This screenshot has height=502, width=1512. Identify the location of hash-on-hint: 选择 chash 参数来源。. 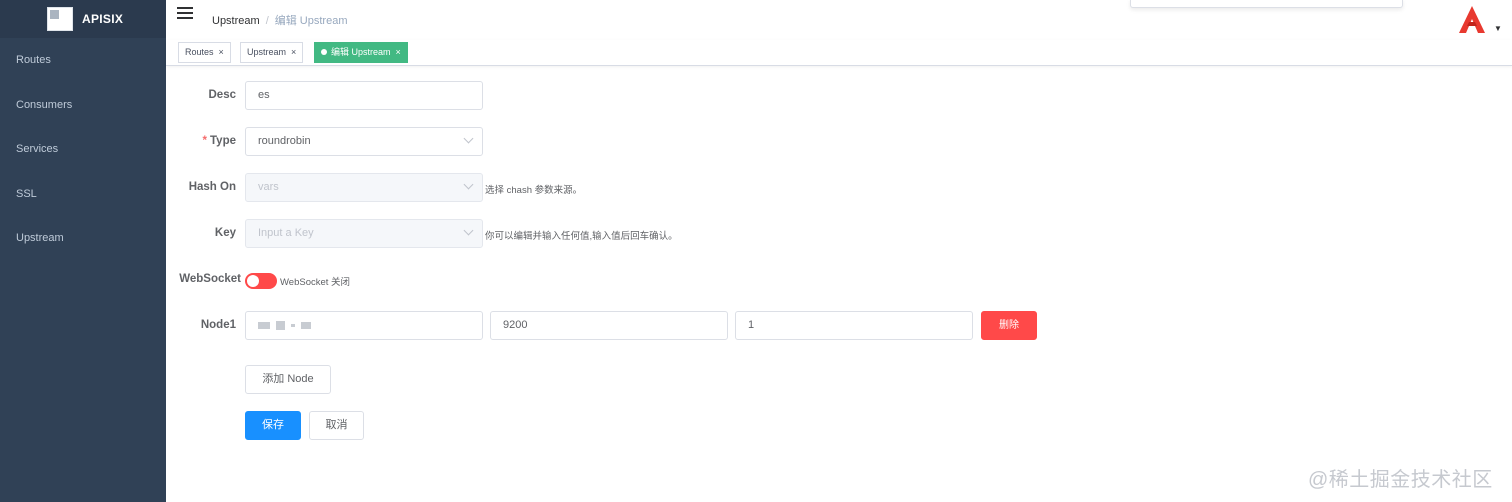
(534, 190).